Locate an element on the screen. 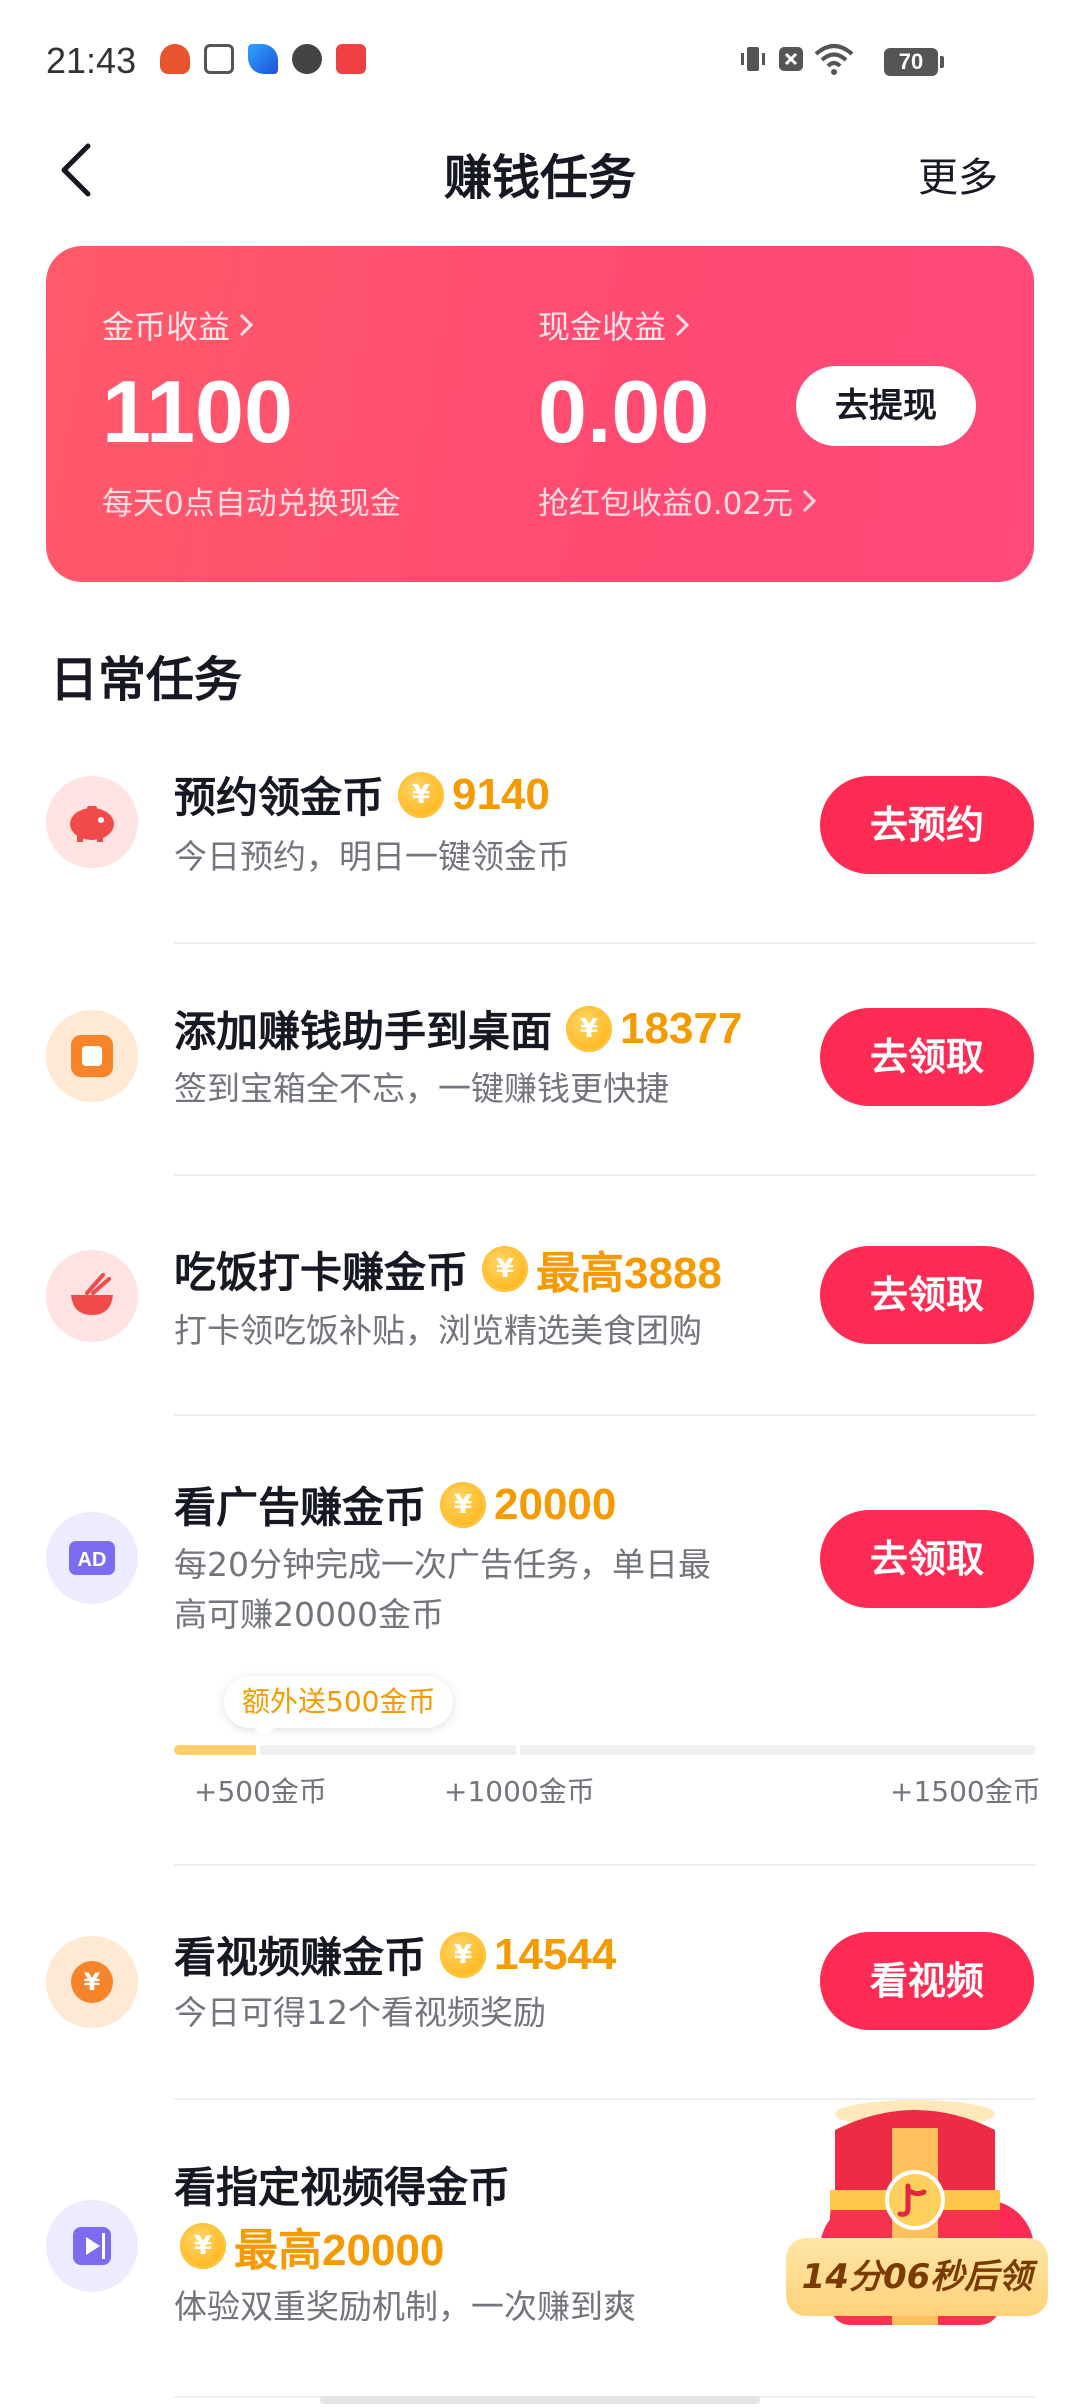 Image resolution: width=1080 pixels, height=2408 pixels. milestone-1000: +1000金币 is located at coordinates (519, 1791).